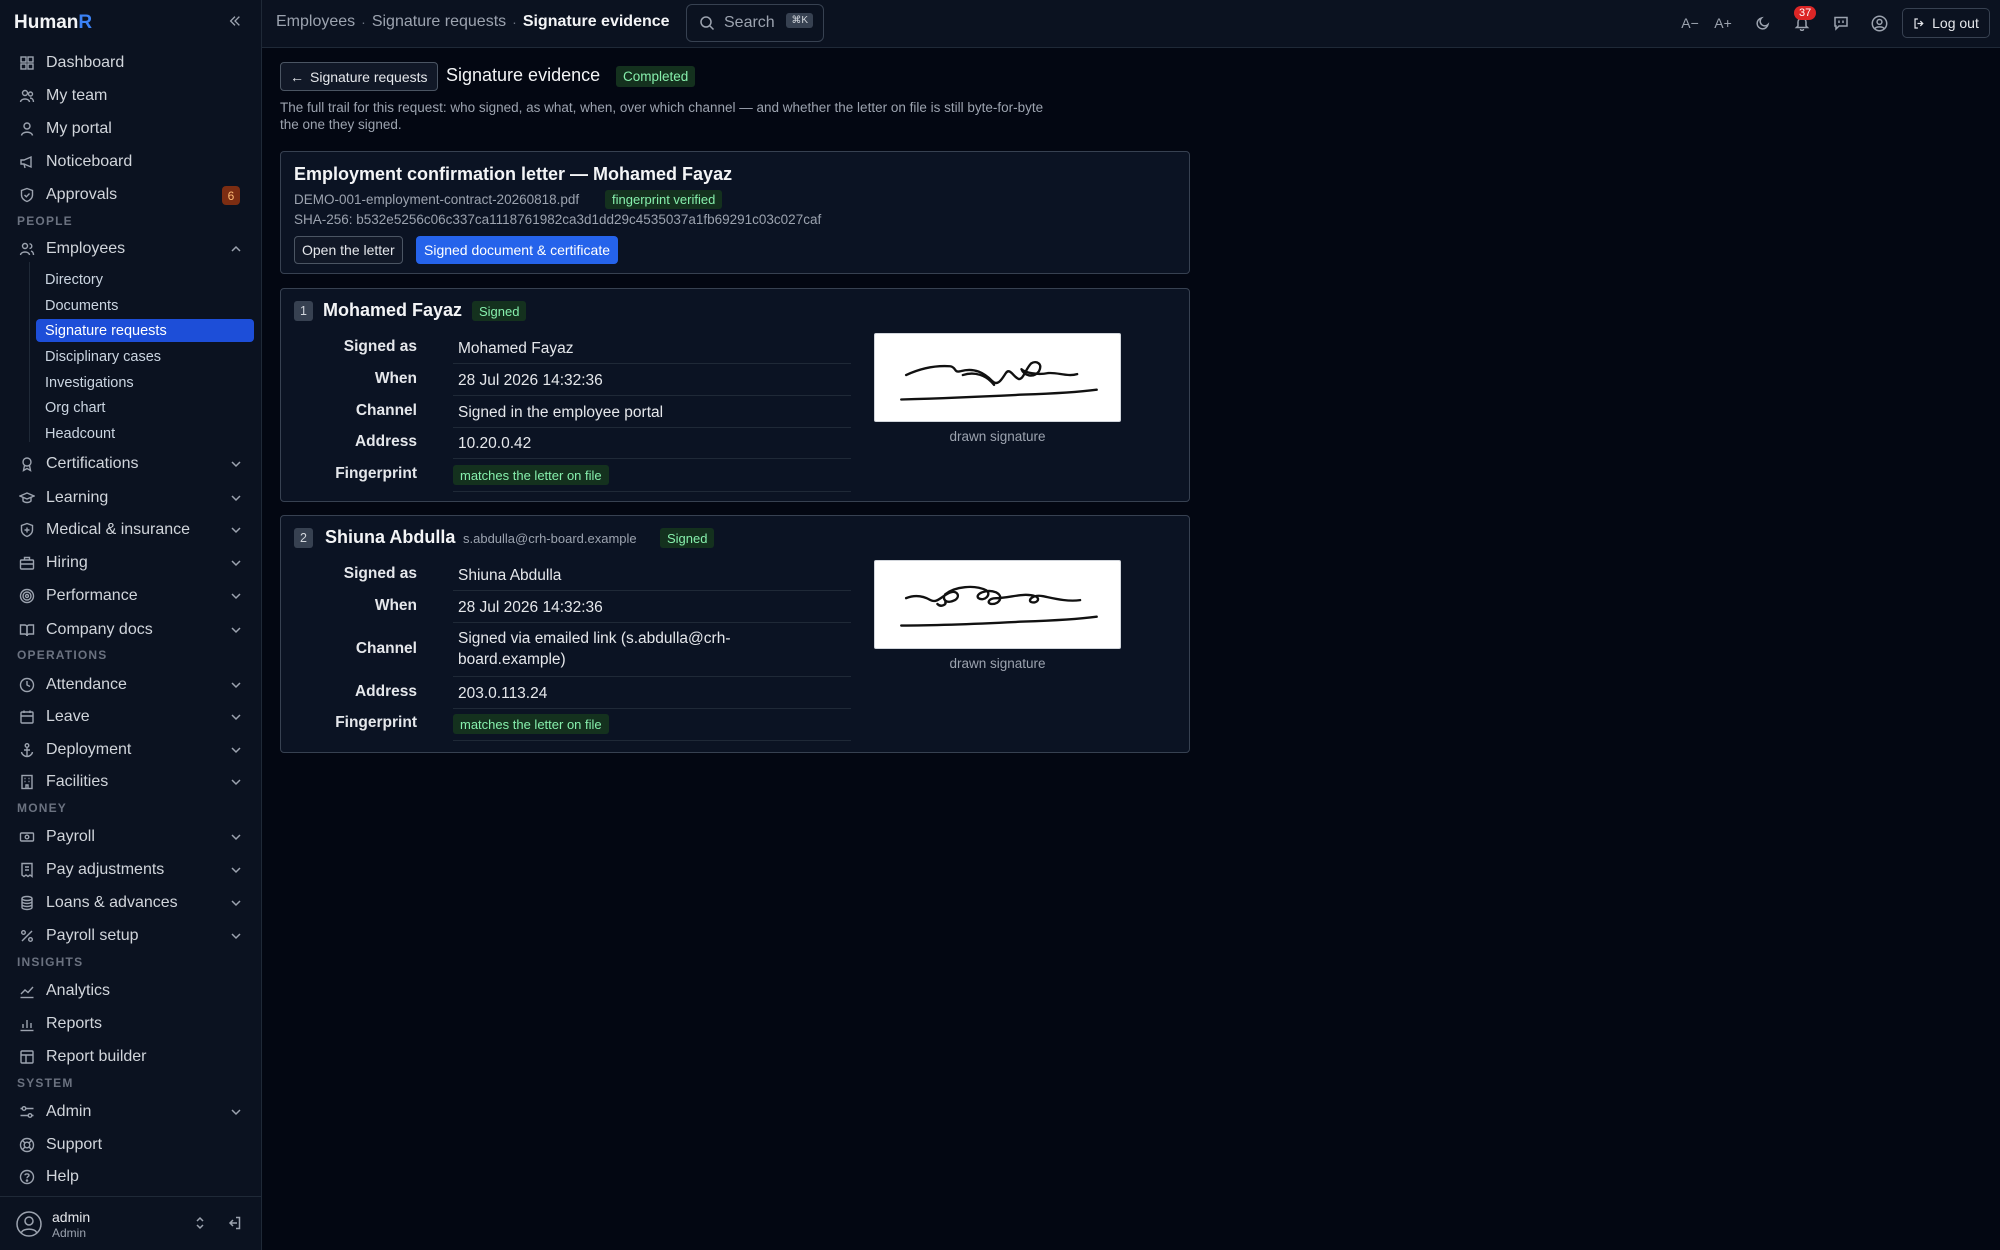  Describe the element at coordinates (131, 596) in the screenshot. I see `sidebar-group-performance: Performance` at that location.